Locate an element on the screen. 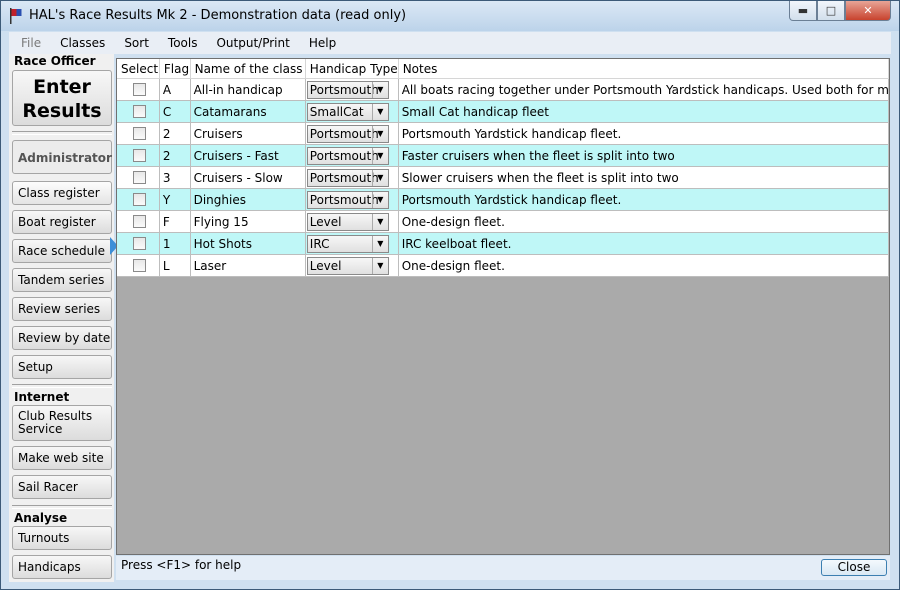 The width and height of the screenshot is (900, 590). notes-column-header: Notes is located at coordinates (643, 69).